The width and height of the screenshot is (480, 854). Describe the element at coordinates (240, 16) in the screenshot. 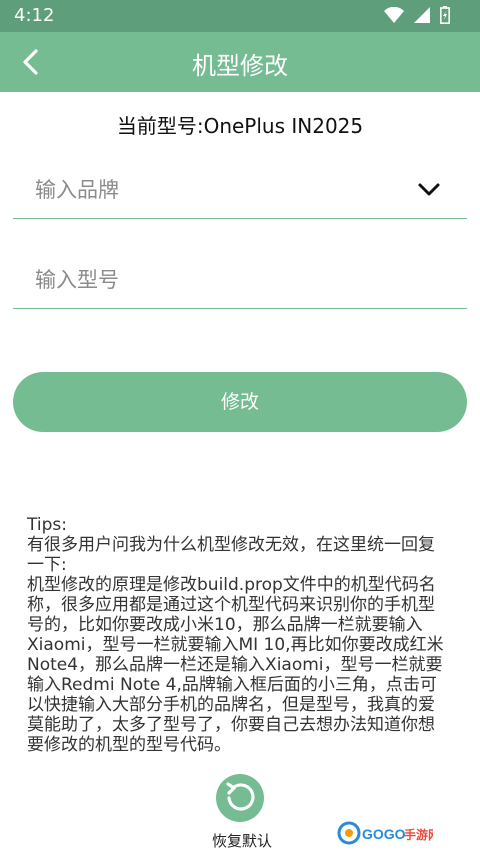

I see `status-bar: 4:12` at that location.